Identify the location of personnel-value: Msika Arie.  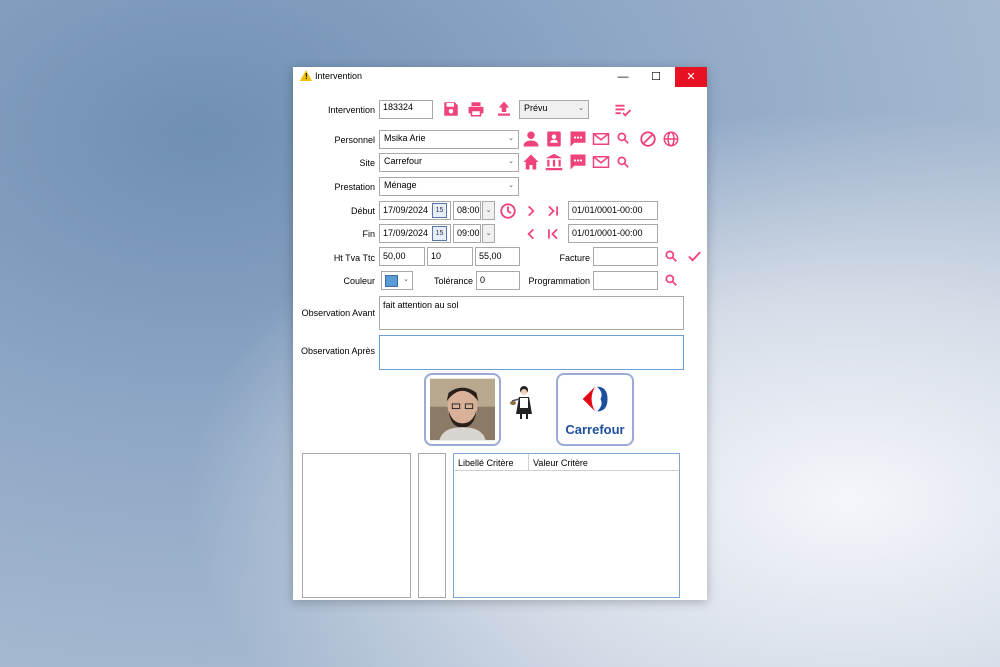
(405, 138).